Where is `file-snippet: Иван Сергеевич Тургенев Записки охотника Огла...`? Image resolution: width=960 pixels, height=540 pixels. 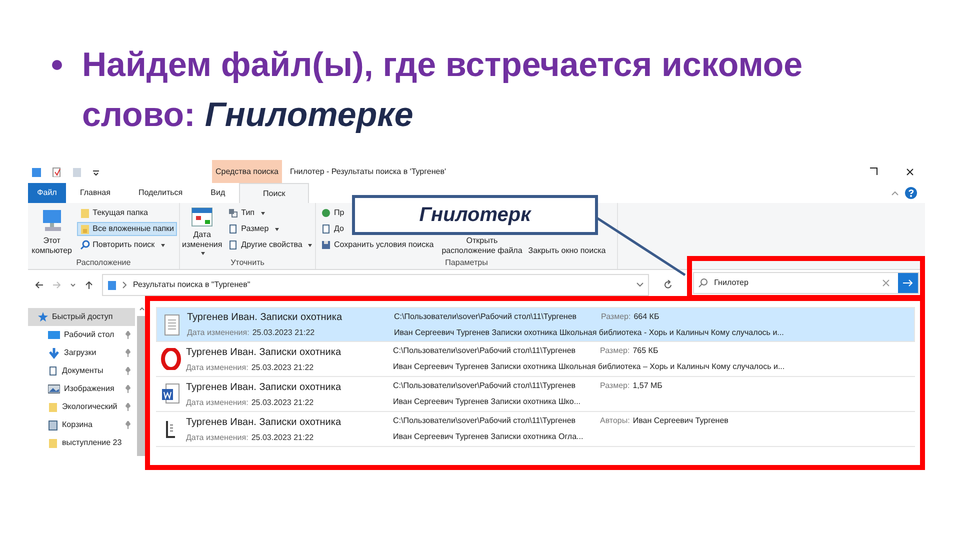 file-snippet: Иван Сергеевич Тургенев Записки охотника Огла... is located at coordinates (488, 437).